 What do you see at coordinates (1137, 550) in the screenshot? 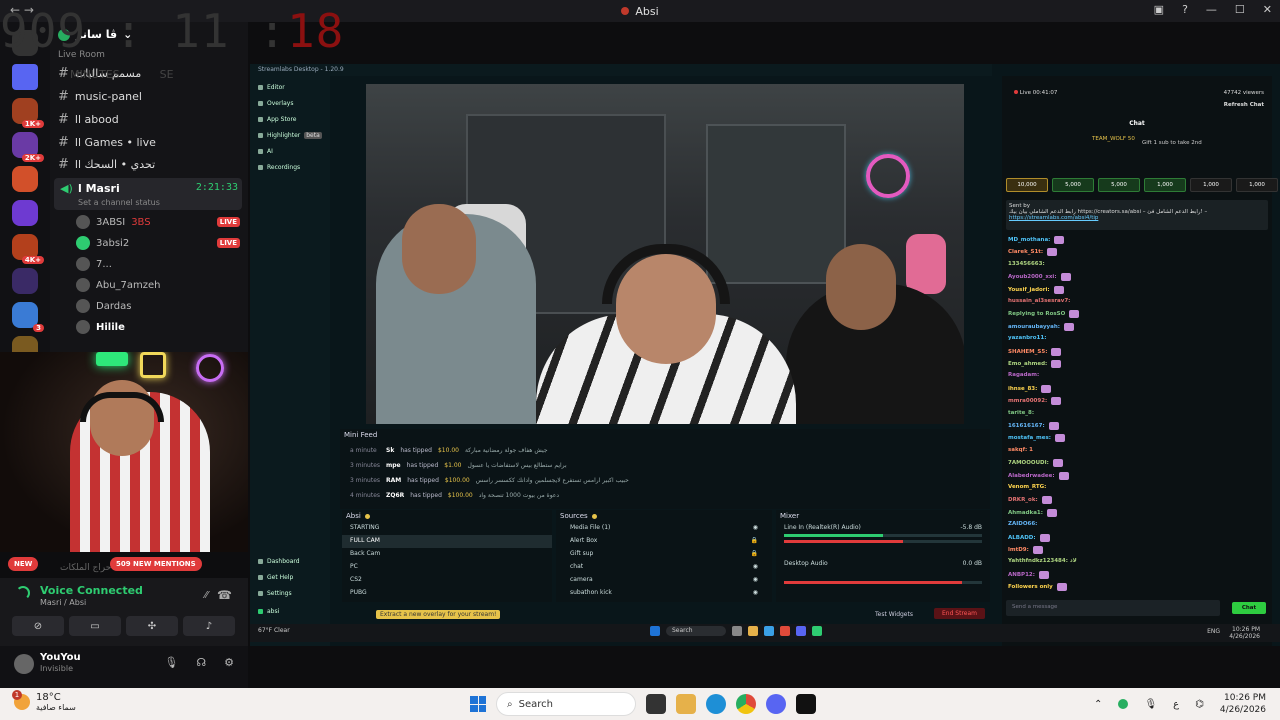
I see `chat-message: lmtD9:` at bounding box center [1137, 550].